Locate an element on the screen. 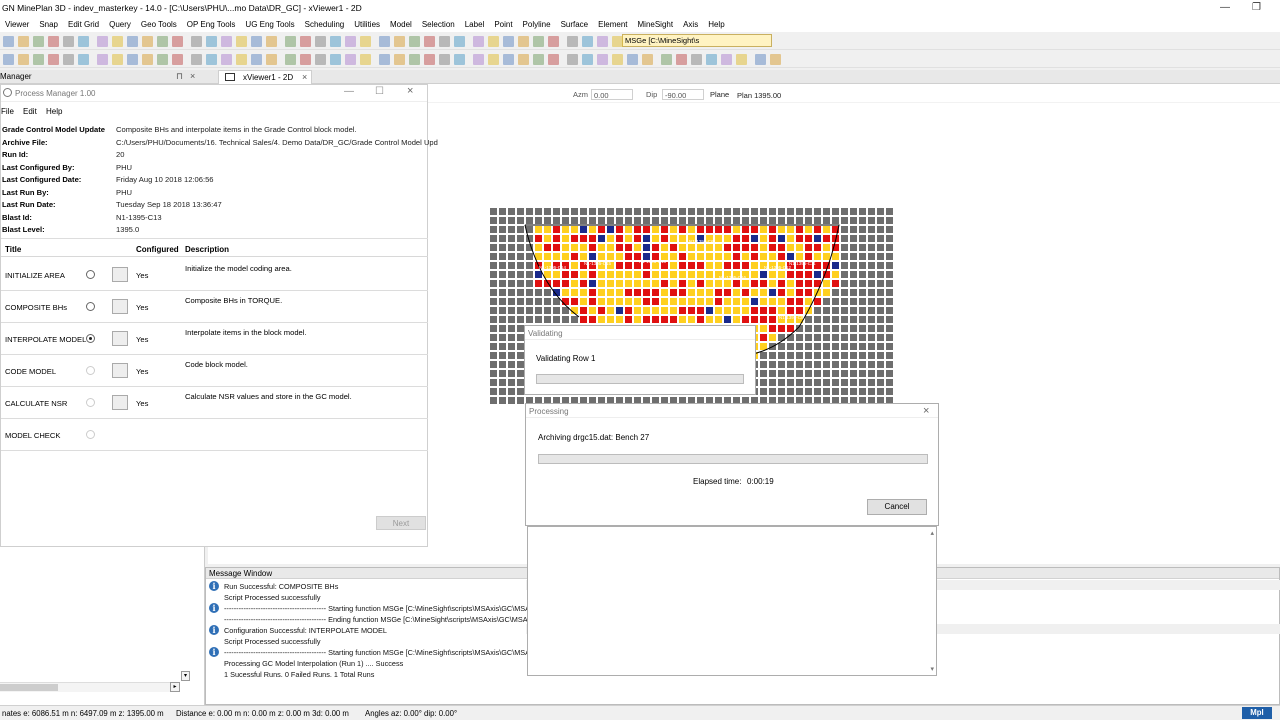 The image size is (1280, 720). menu-item: Point is located at coordinates (503, 24).